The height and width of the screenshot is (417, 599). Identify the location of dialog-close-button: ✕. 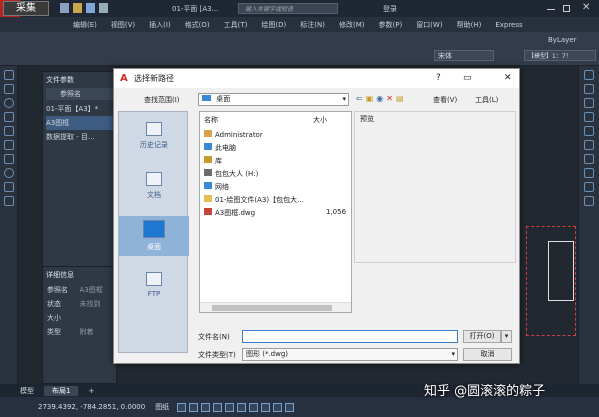
(508, 78).